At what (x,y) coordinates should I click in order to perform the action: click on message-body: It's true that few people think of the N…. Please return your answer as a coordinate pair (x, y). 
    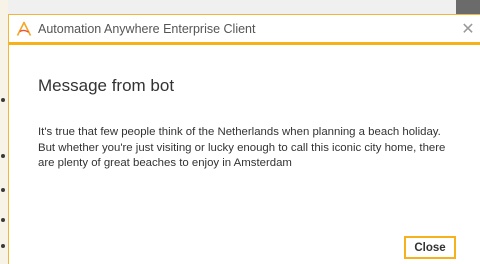
    Looking at the image, I should click on (242, 147).